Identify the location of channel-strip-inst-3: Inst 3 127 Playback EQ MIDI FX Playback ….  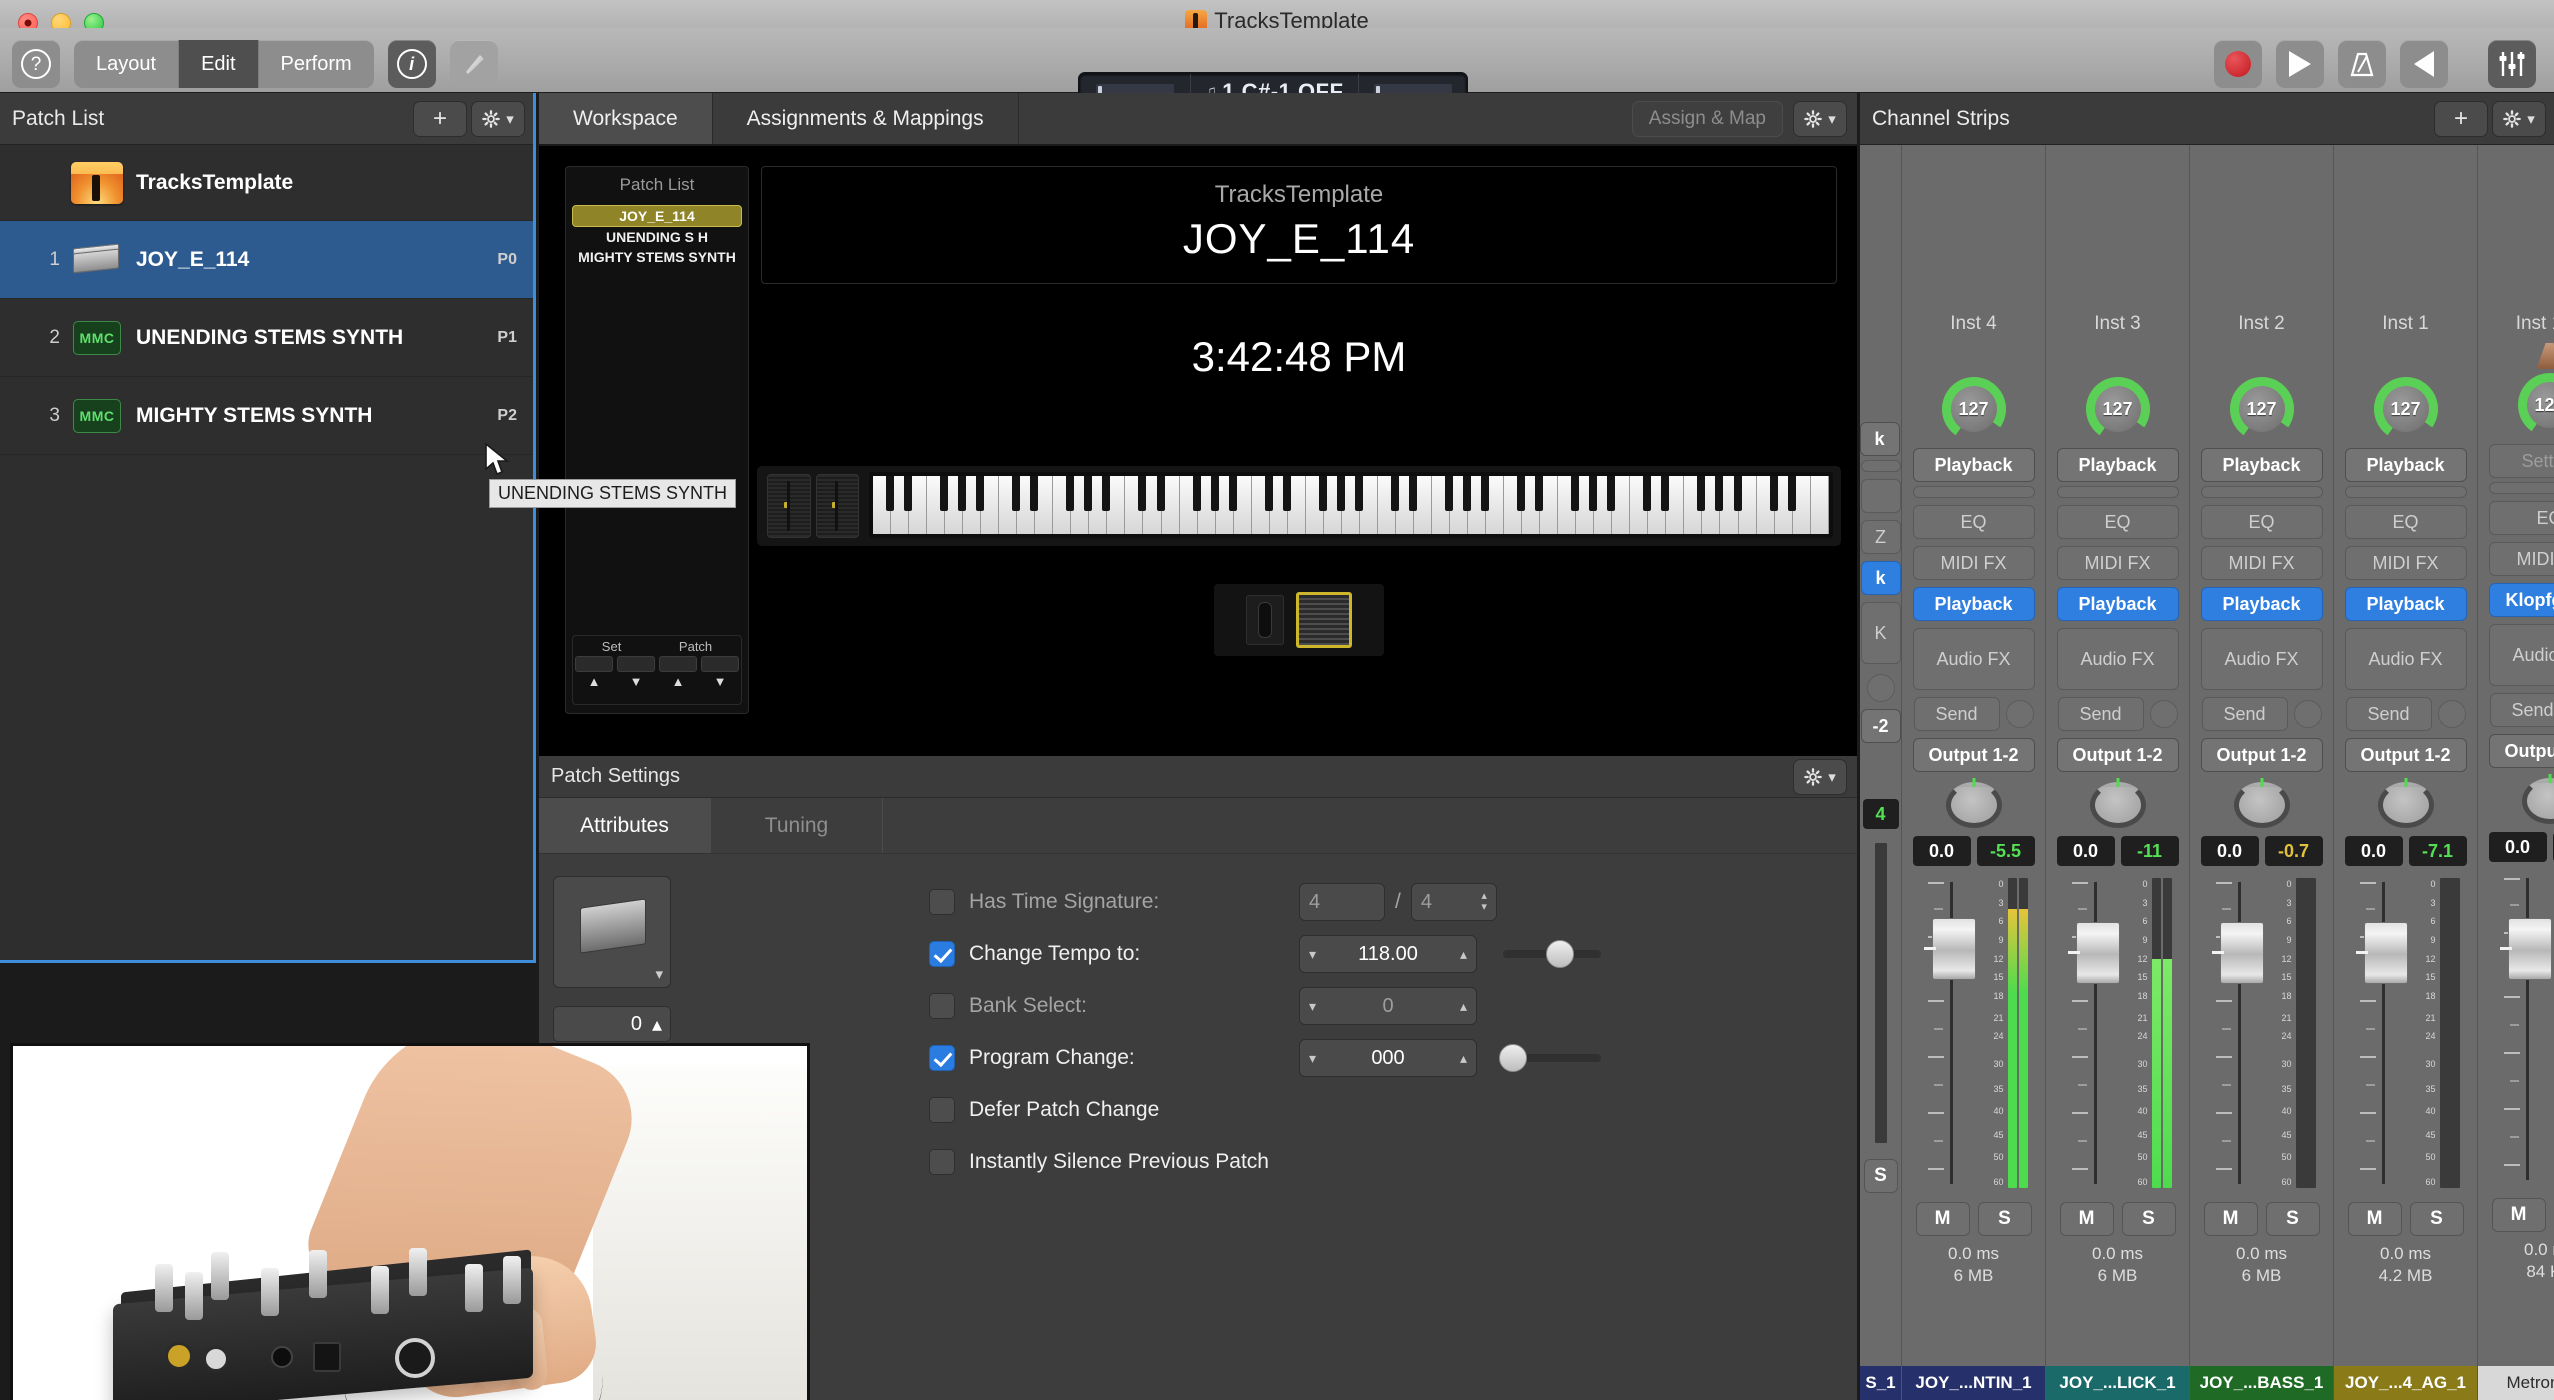
(2118, 772).